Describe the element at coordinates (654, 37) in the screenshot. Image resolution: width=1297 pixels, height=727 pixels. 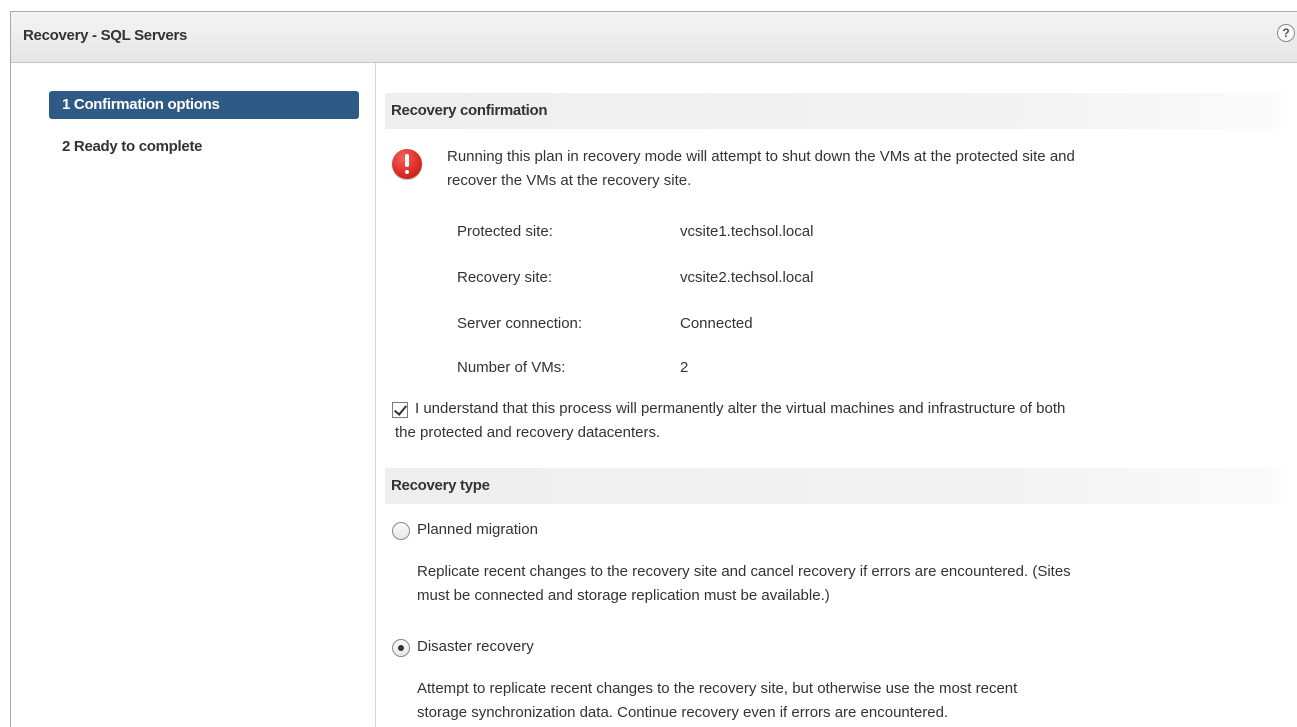
I see `title-bar: Recovery - SQL Servers ?` at that location.